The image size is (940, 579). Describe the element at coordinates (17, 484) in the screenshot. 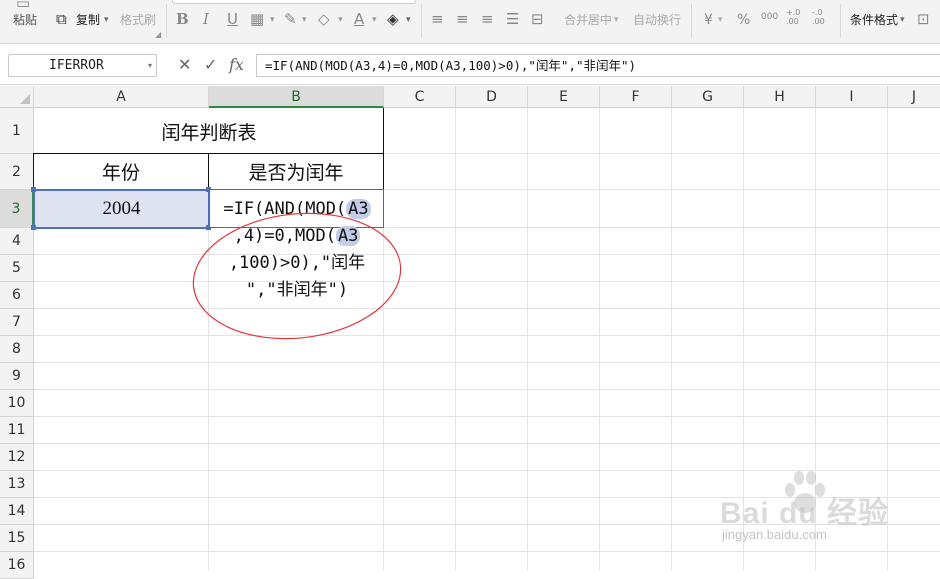

I see `row-header-13: 13` at that location.